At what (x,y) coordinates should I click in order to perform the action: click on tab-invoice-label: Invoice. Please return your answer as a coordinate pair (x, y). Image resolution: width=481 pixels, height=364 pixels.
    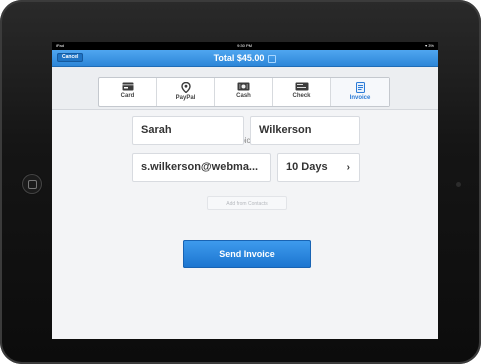
    Looking at the image, I should click on (360, 98).